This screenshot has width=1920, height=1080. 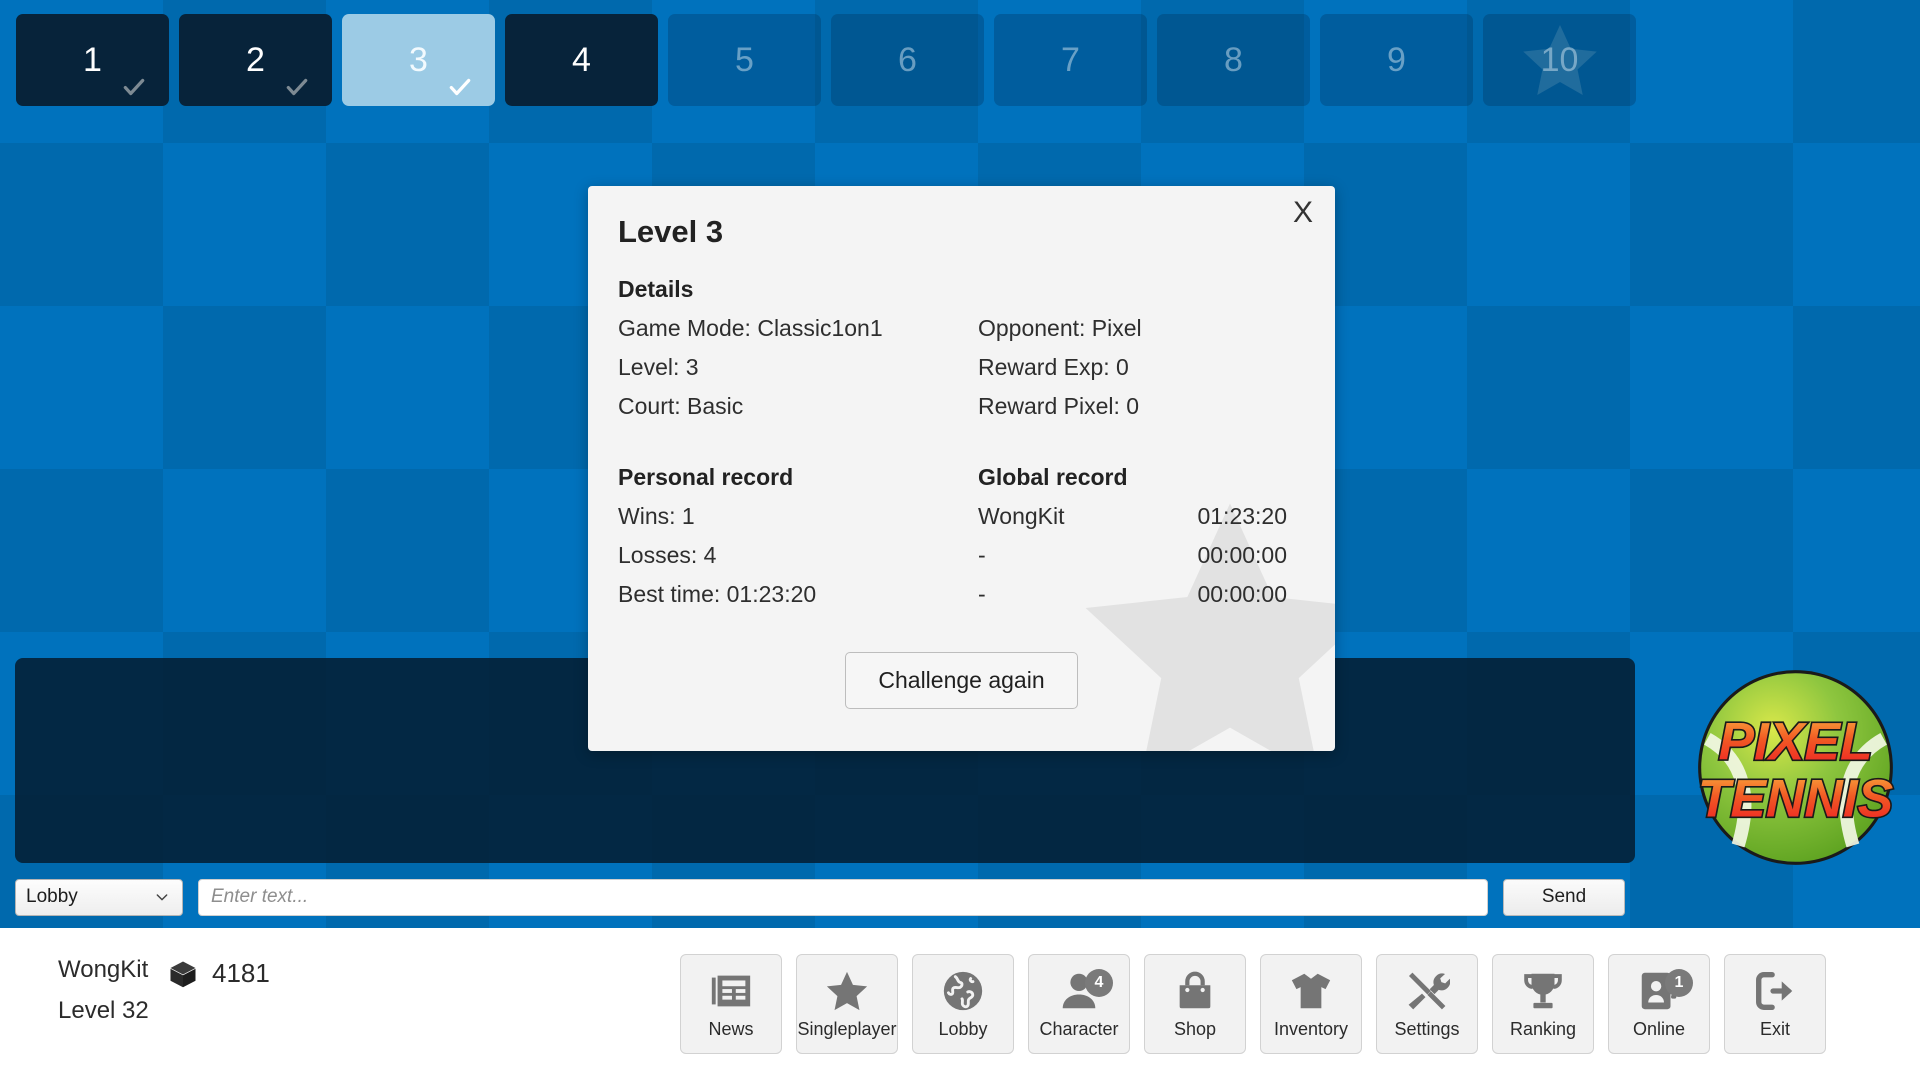 I want to click on level-tile-label: 9, so click(x=1396, y=59).